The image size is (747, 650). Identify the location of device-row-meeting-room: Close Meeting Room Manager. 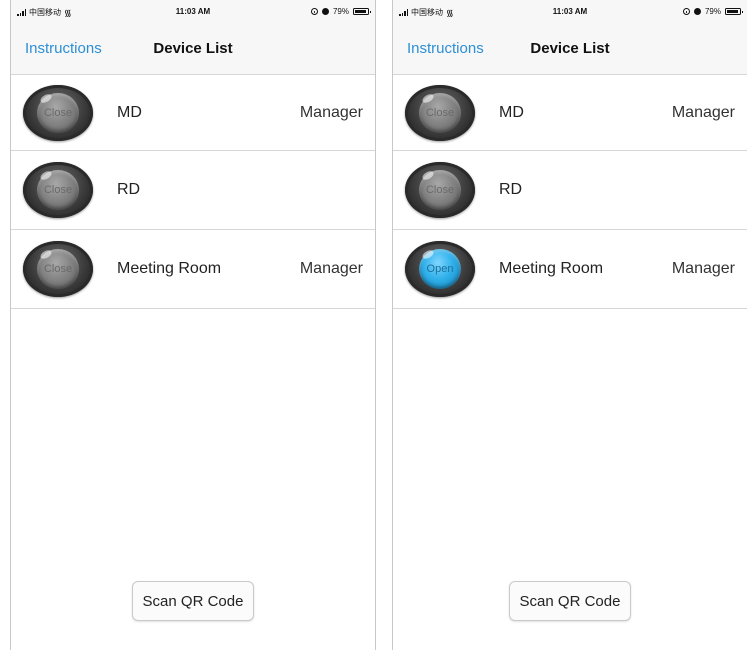
(193, 269).